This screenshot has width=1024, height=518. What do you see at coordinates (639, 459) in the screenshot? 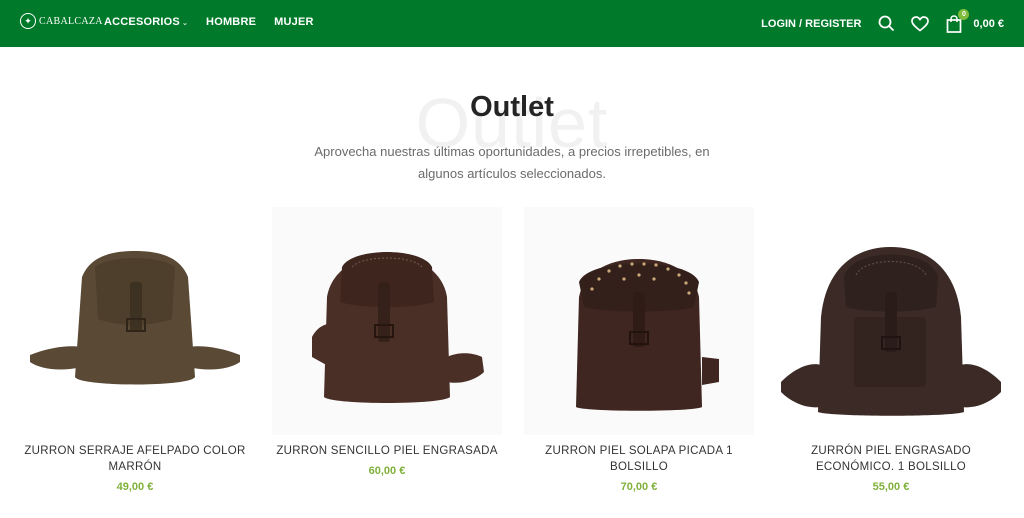
I see `product-name: ZURRON PIEL SOLAPA PICADA 1 BOLSILLO` at bounding box center [639, 459].